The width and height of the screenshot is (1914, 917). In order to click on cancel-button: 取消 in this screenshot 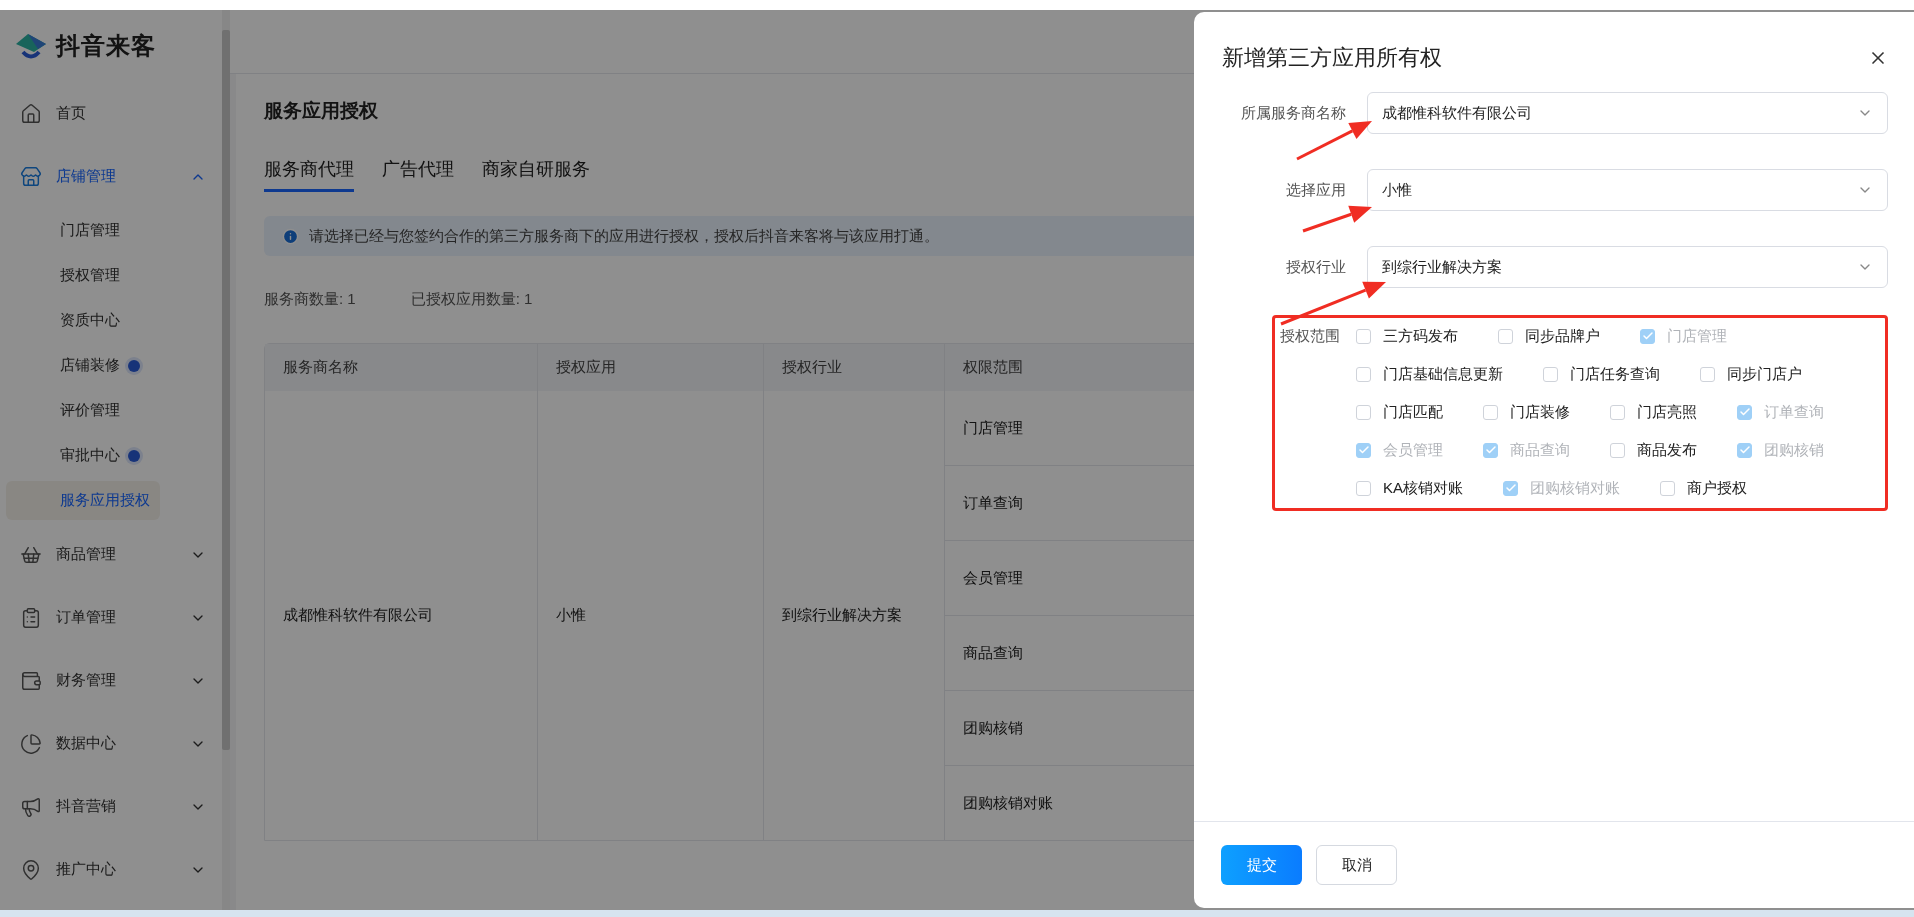, I will do `click(1356, 865)`.